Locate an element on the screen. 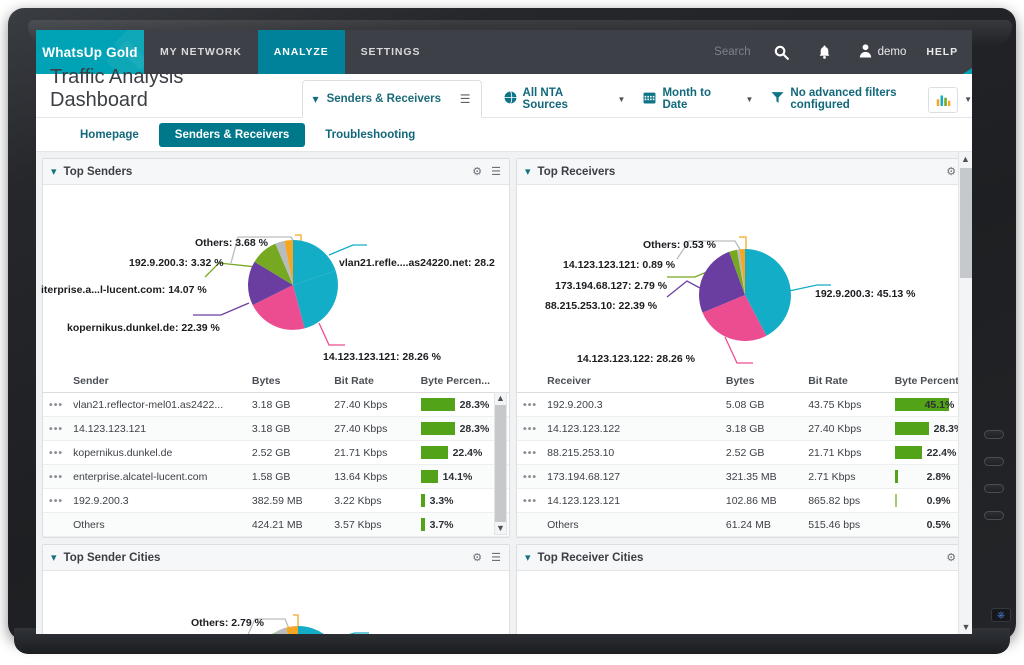  pct-value: 3.3% is located at coordinates (441, 500).